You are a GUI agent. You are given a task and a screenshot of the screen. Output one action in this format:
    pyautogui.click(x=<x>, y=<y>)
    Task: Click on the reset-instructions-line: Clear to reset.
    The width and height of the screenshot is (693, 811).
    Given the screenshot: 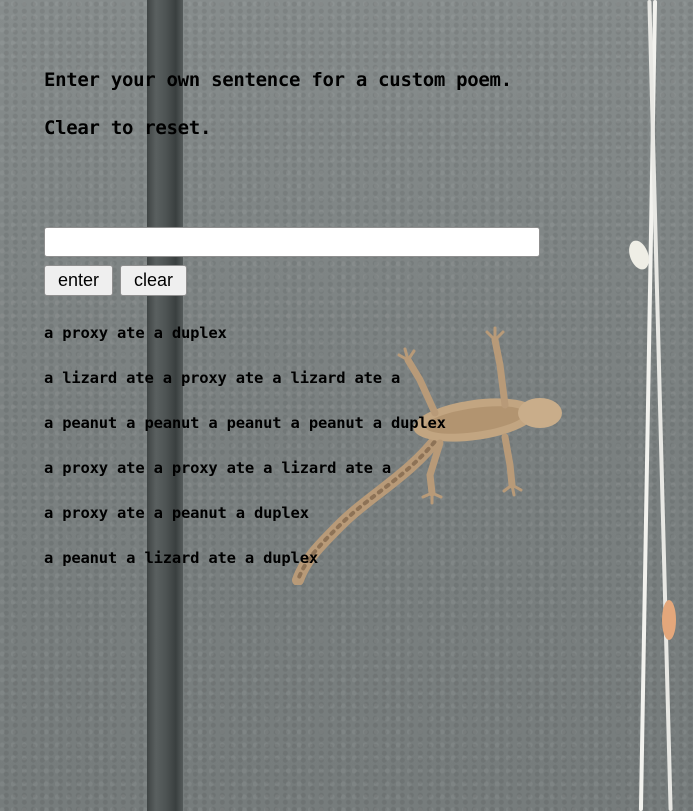 What is the action you would take?
    pyautogui.click(x=128, y=128)
    